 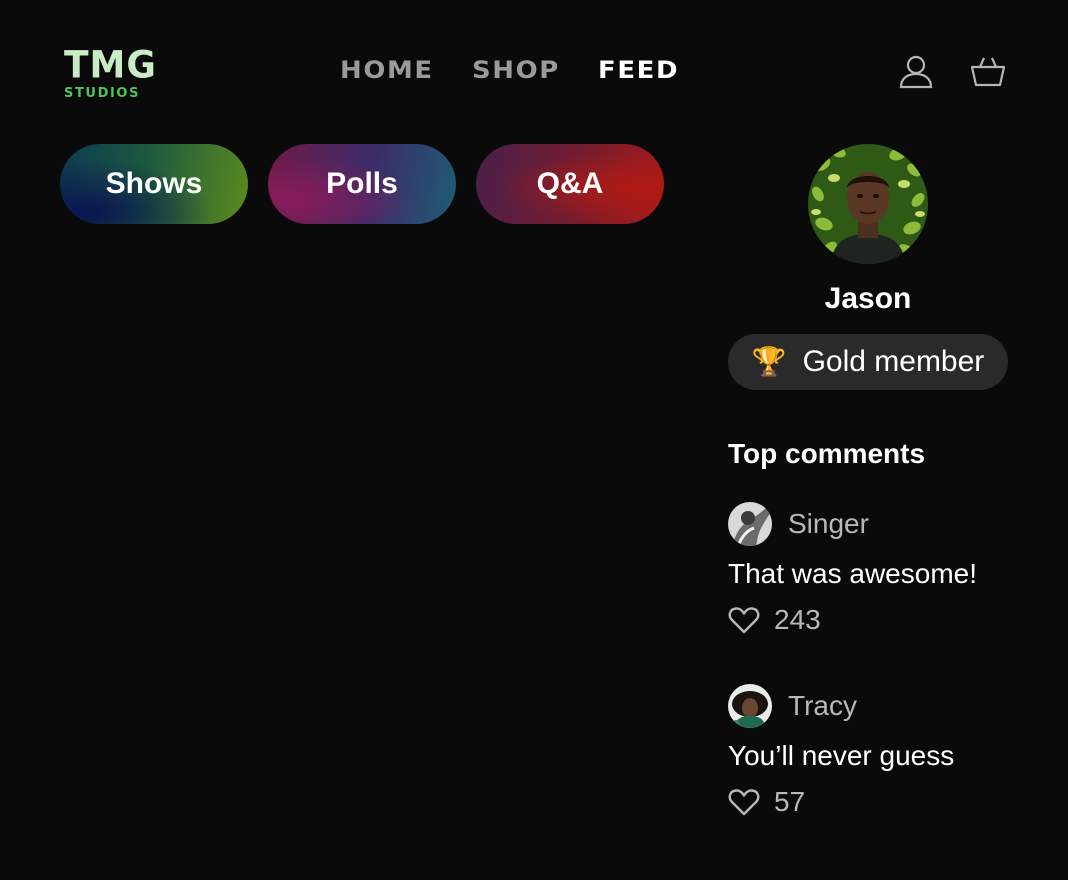 I want to click on main-nav: HOME SHOP FEED, so click(x=509, y=70).